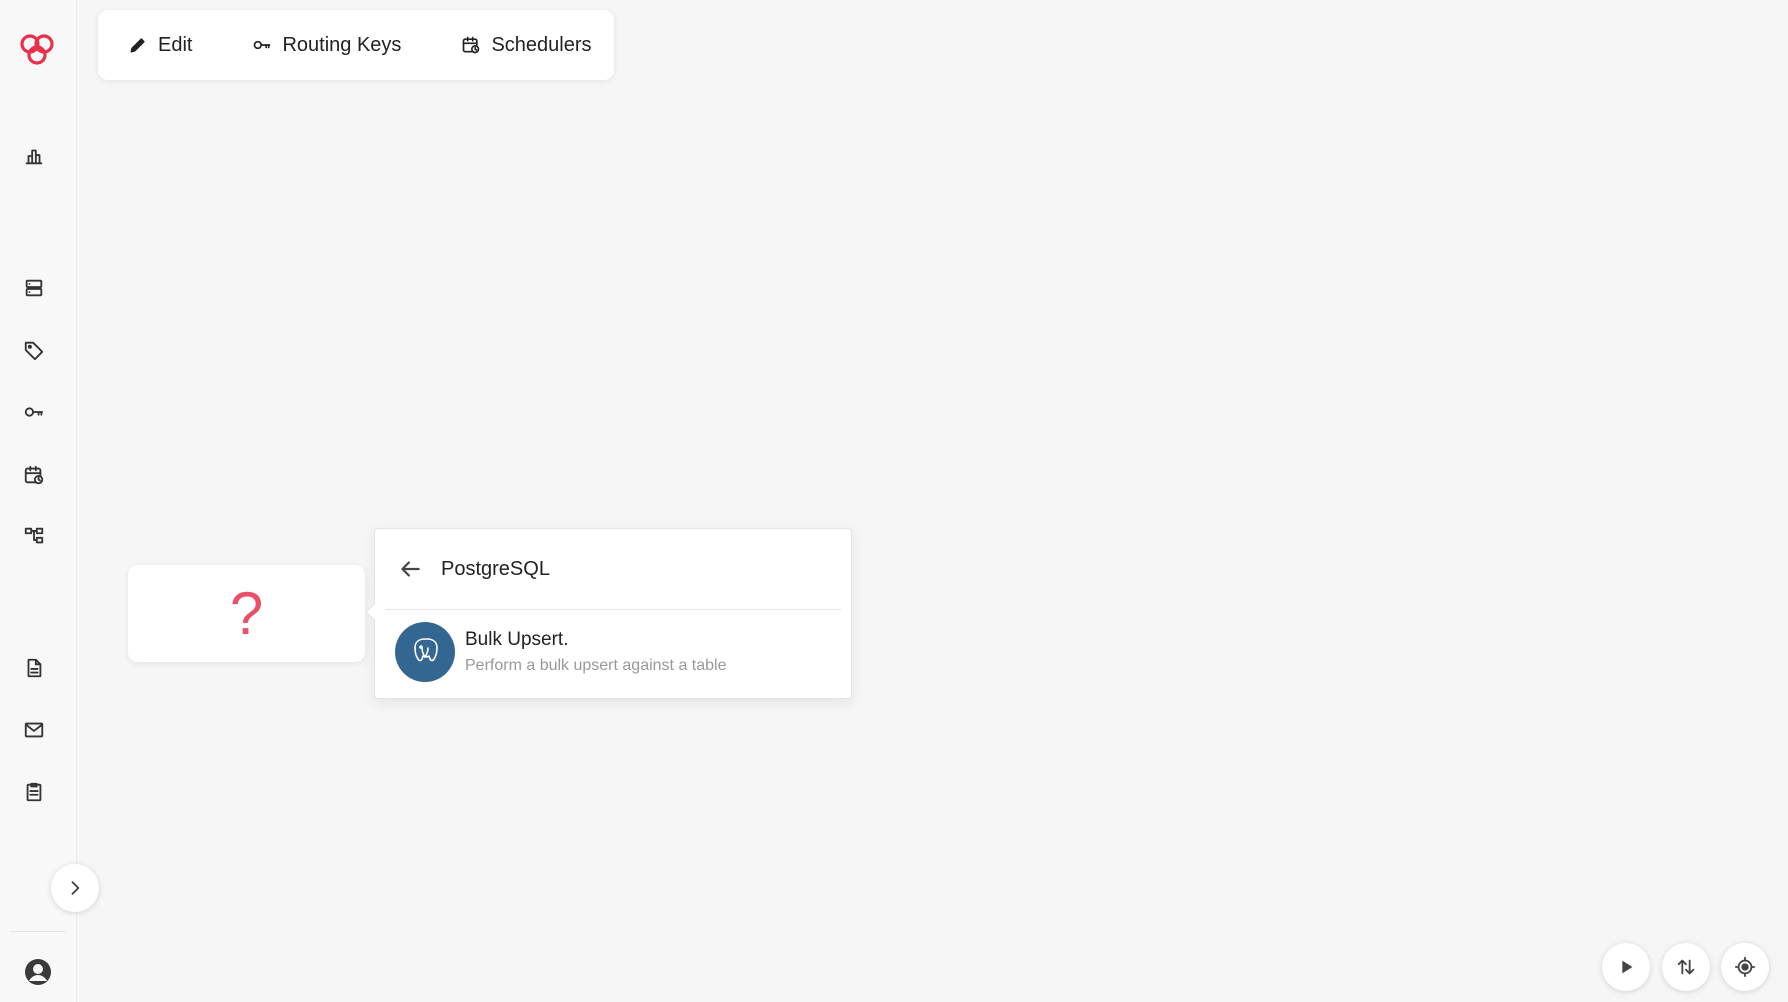 The width and height of the screenshot is (1788, 1002). I want to click on sidebar, so click(38, 501).